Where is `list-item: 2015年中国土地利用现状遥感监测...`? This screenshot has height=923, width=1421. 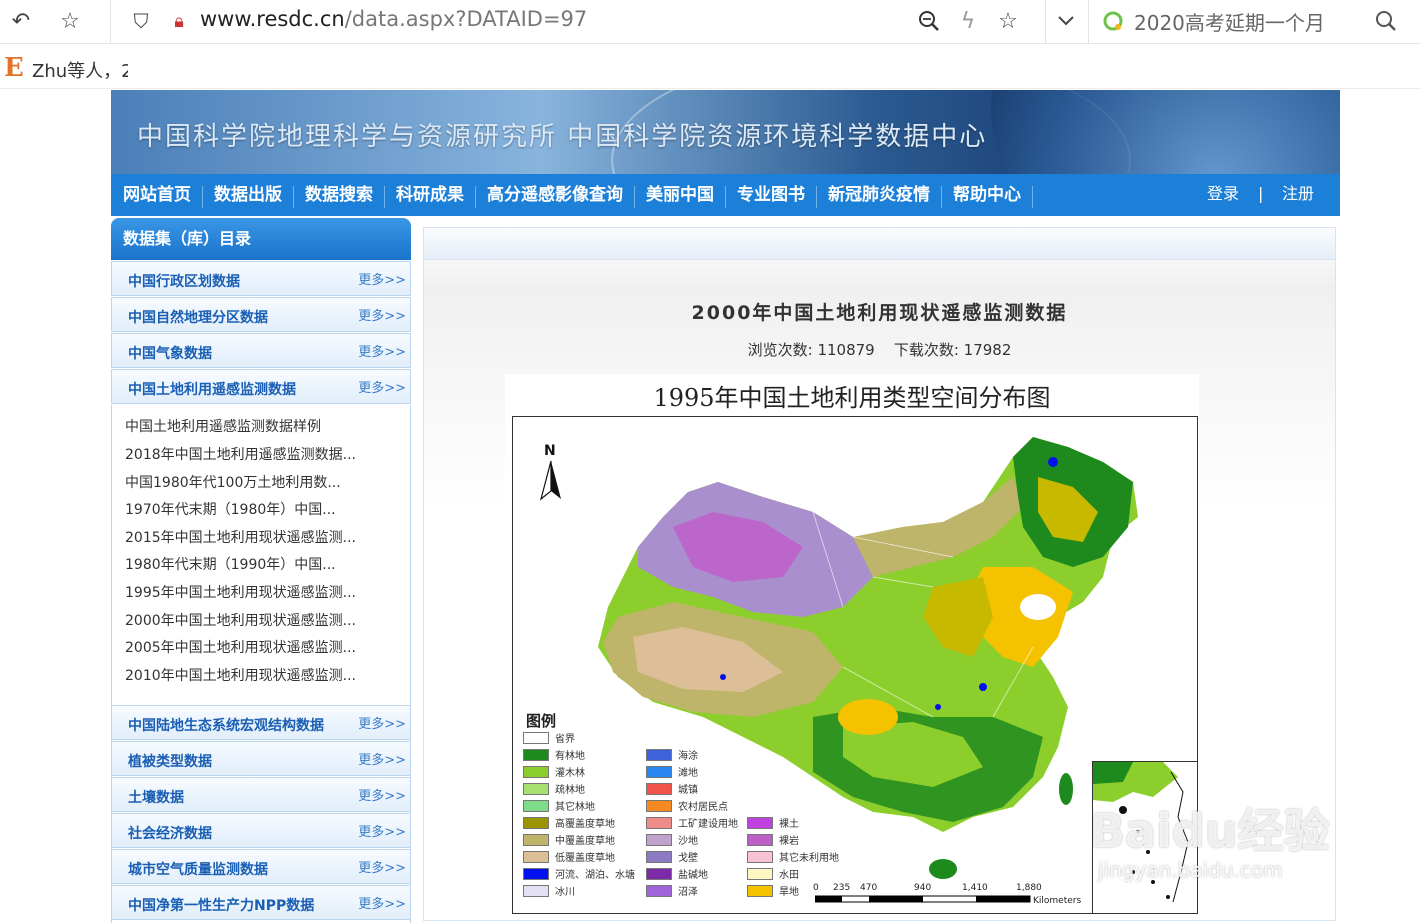
list-item: 2015年中国土地利用现状遥感监测... is located at coordinates (240, 537).